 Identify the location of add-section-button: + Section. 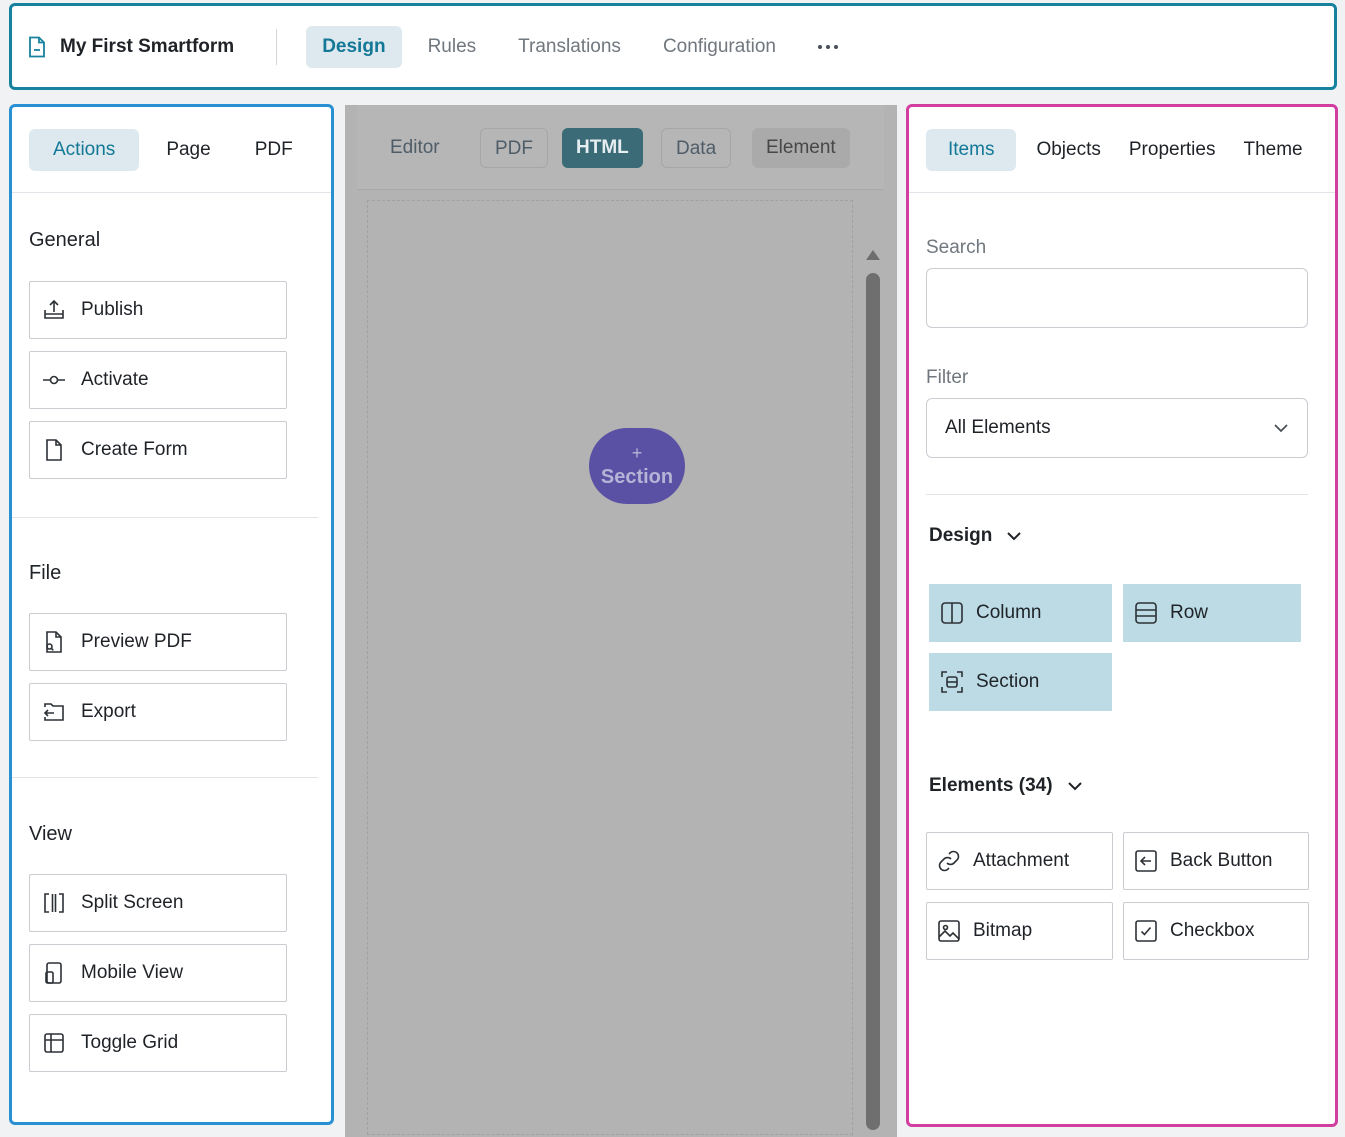
(637, 466).